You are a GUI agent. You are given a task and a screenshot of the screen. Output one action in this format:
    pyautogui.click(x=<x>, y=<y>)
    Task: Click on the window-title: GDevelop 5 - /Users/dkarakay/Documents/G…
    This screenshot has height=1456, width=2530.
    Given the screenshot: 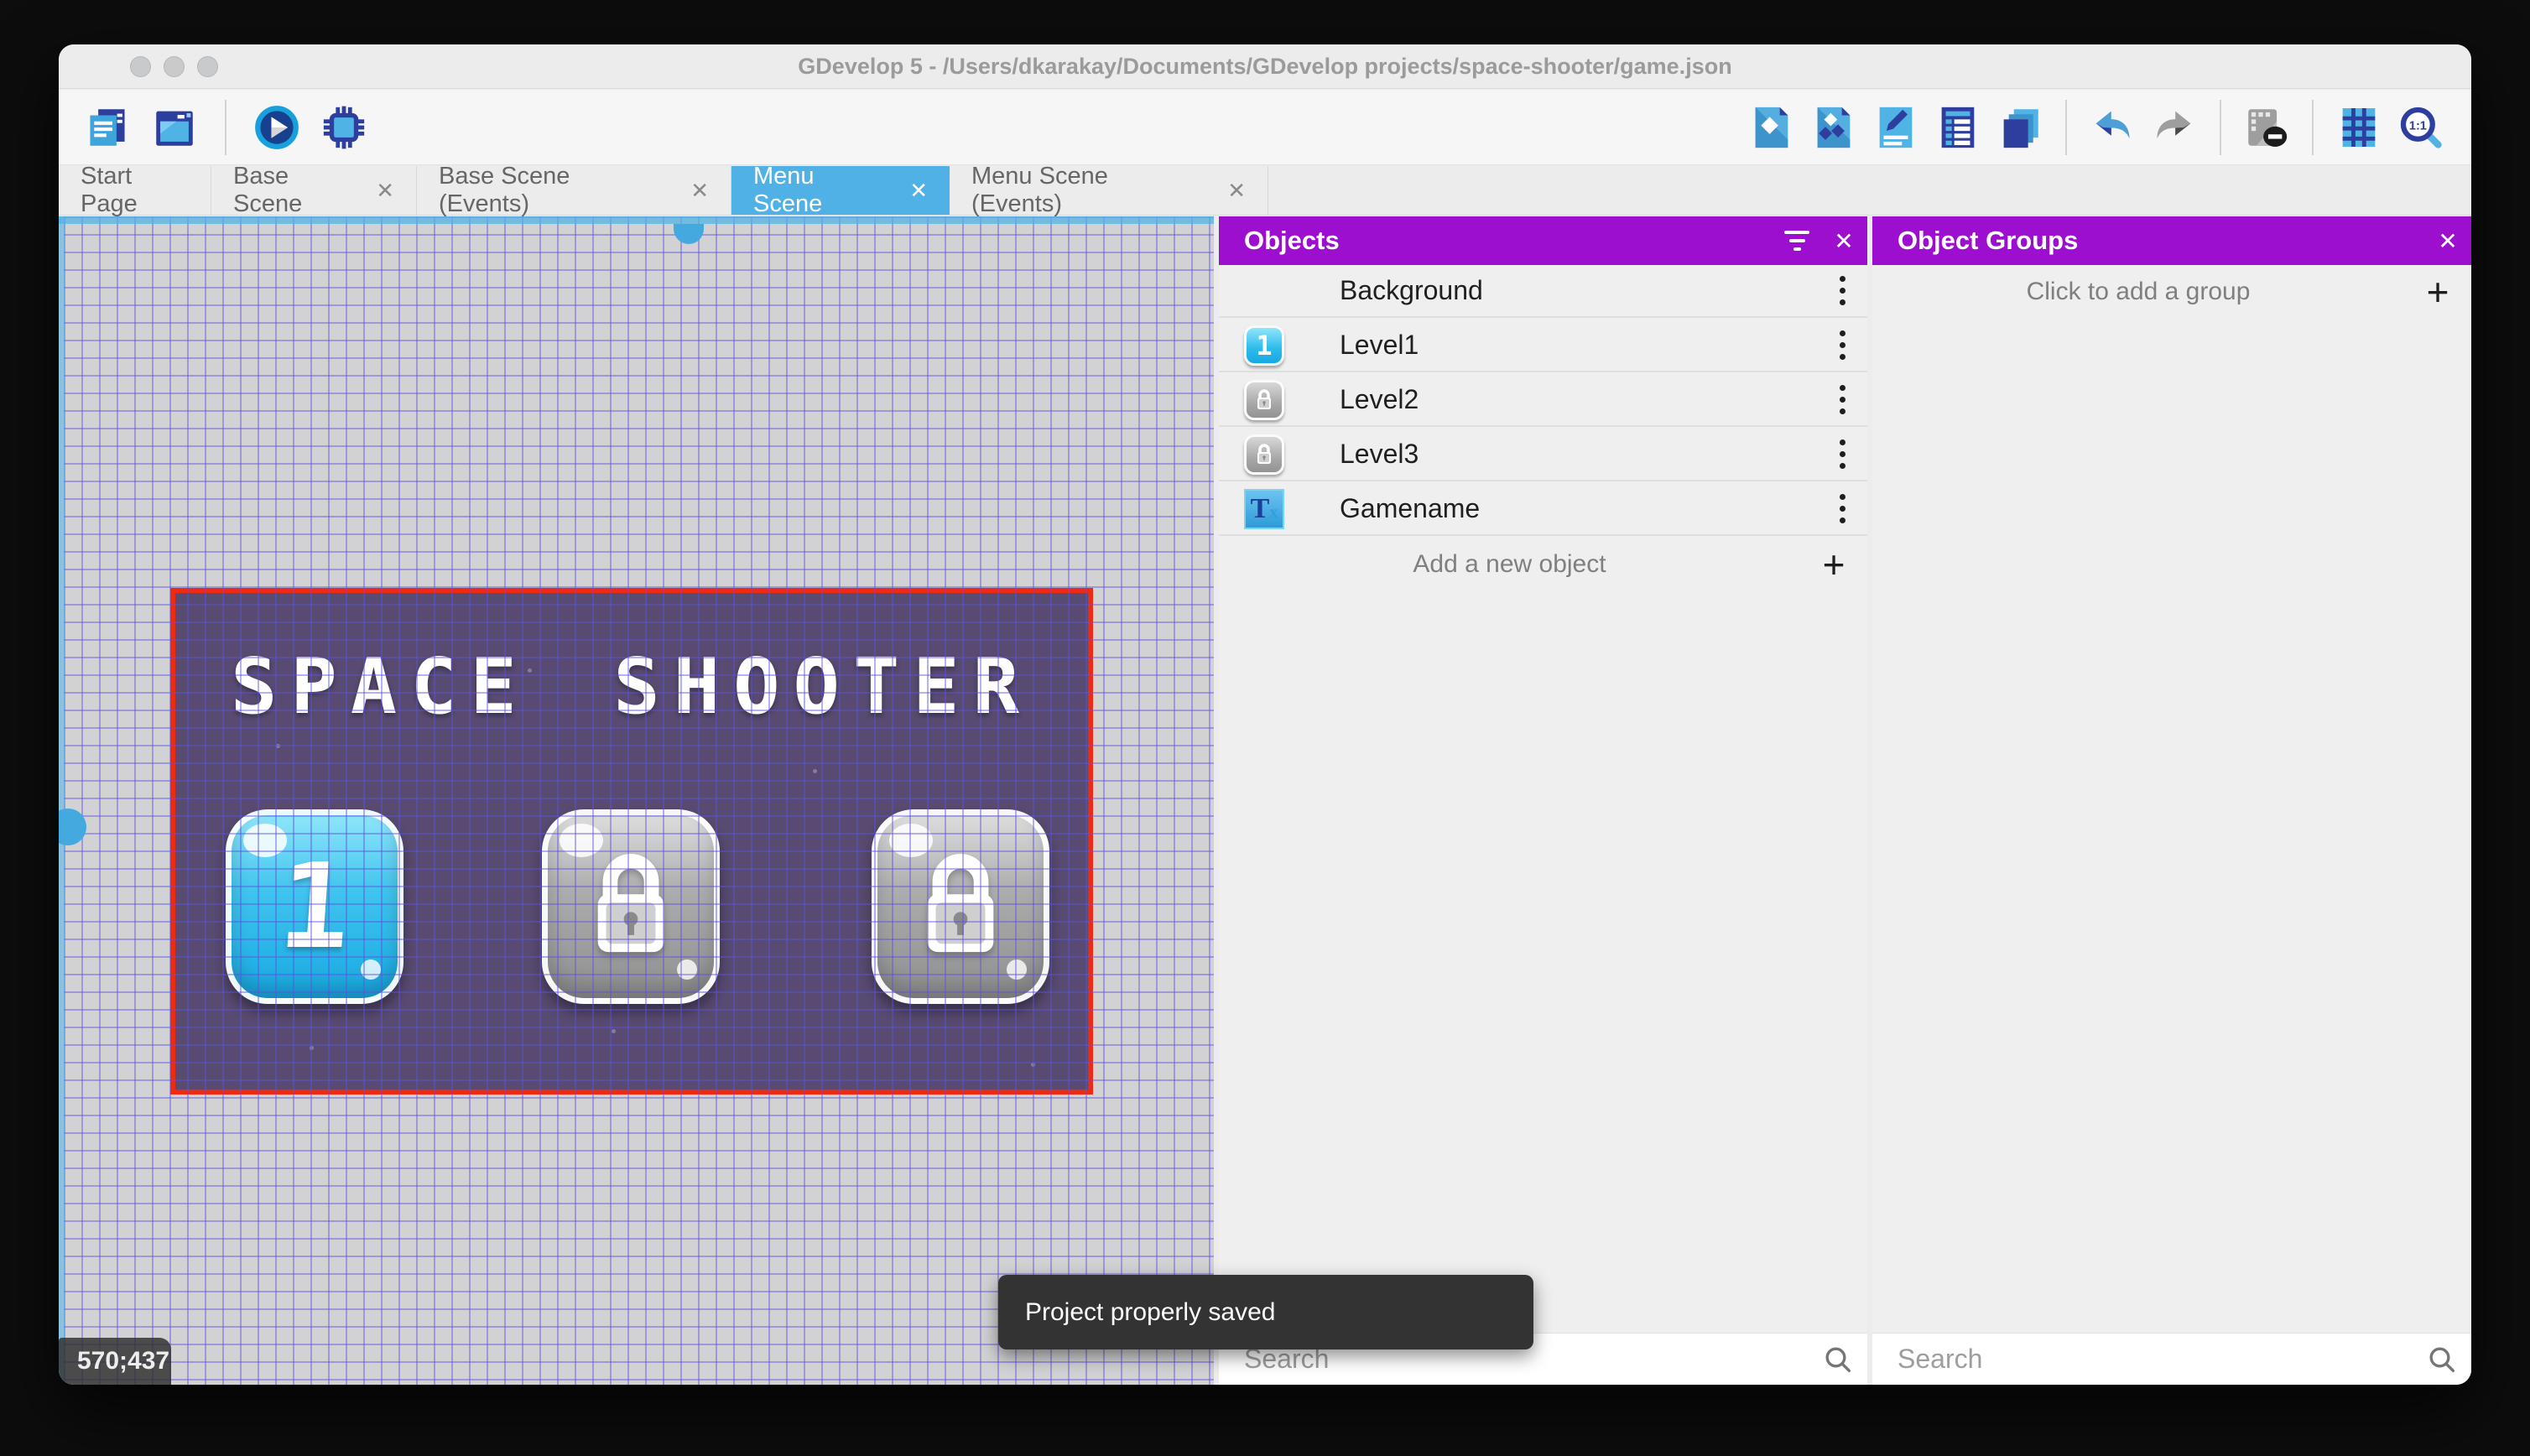 What is the action you would take?
    pyautogui.click(x=1265, y=66)
    